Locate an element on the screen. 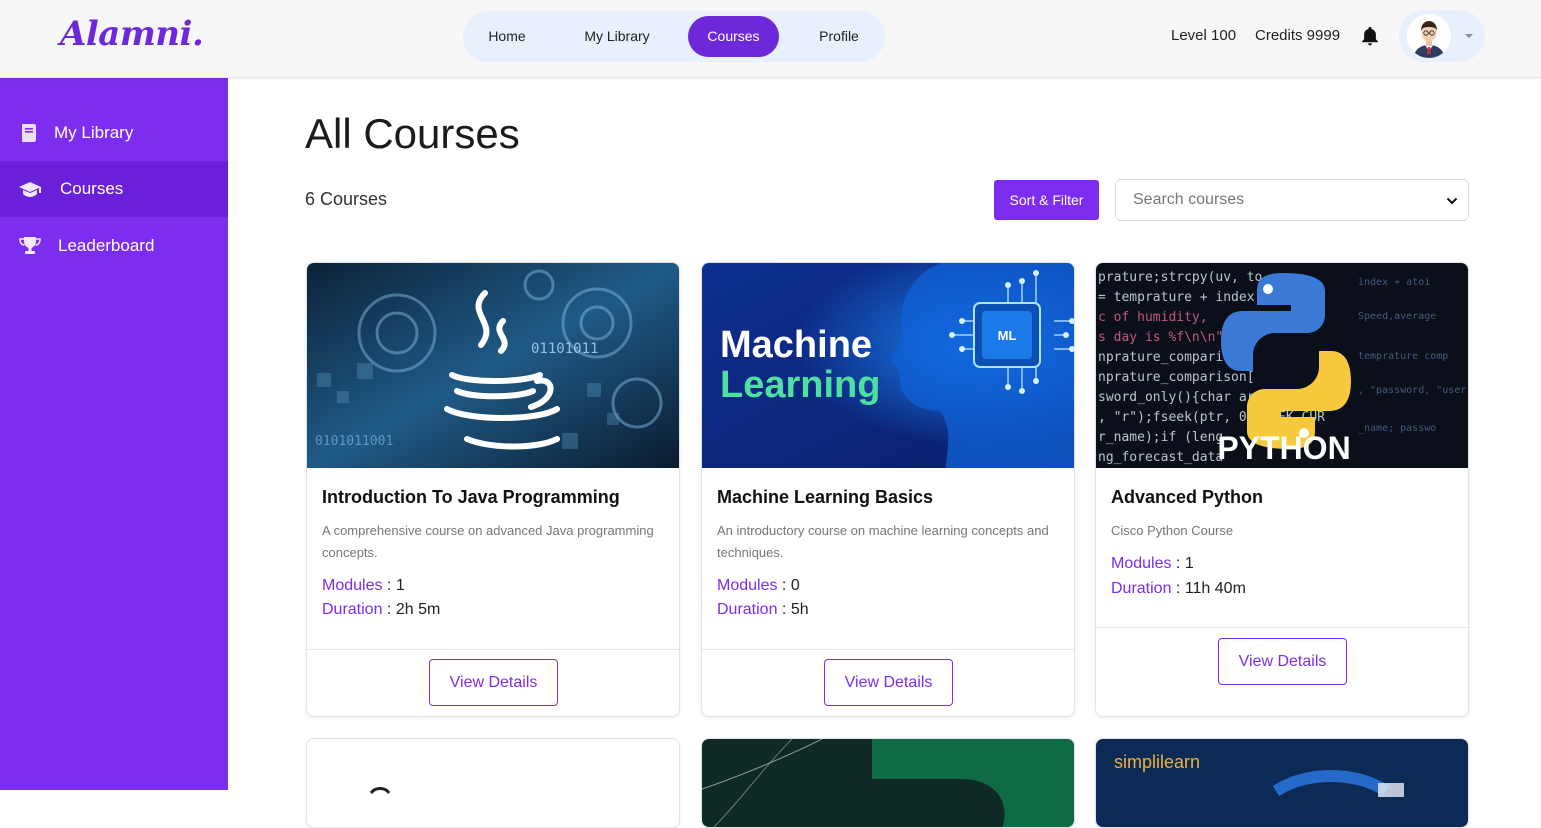 This screenshot has width=1541, height=828. search-input is located at coordinates (1222, 200).